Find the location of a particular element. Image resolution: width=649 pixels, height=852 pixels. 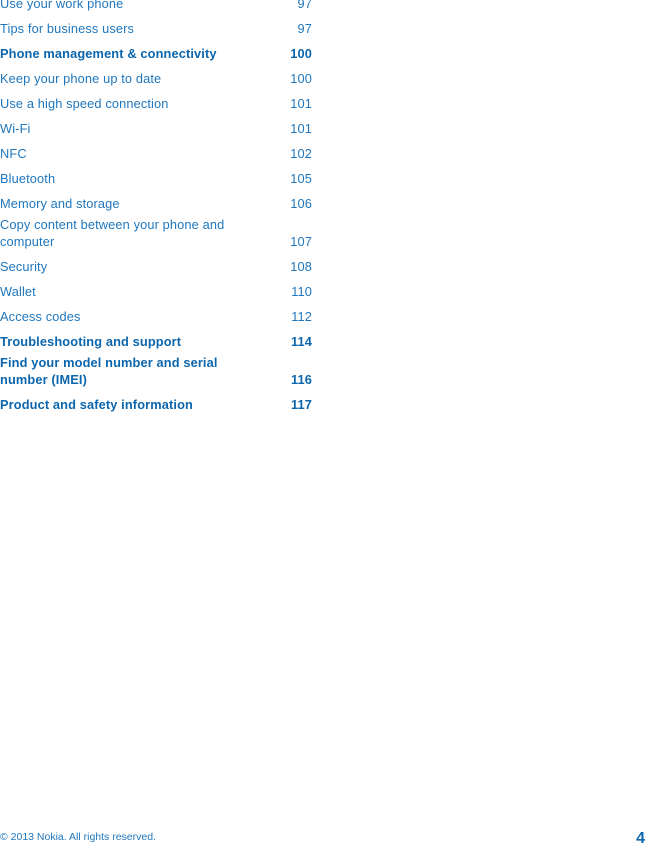

toc-entry: NFC 102 is located at coordinates (156, 154).